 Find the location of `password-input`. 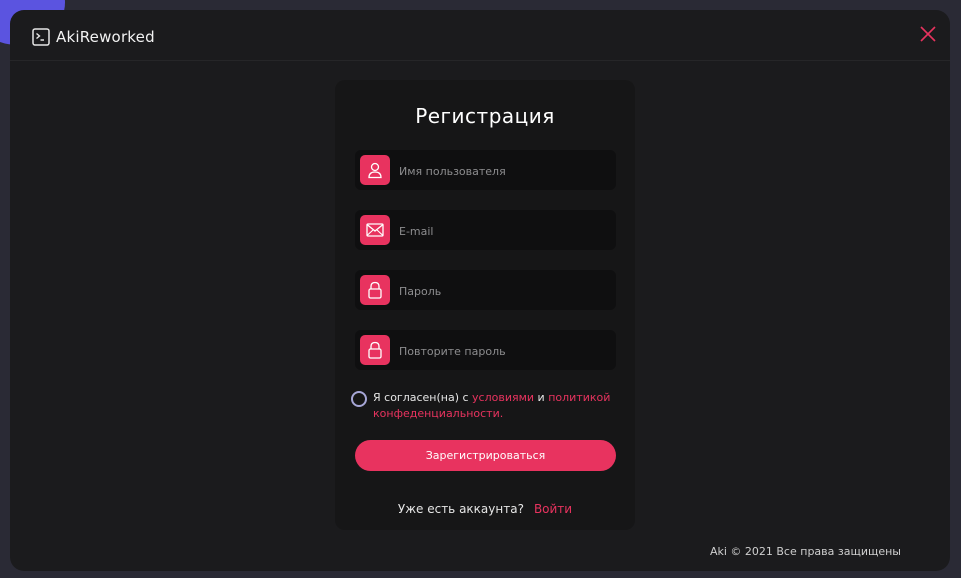

password-input is located at coordinates (504, 291).